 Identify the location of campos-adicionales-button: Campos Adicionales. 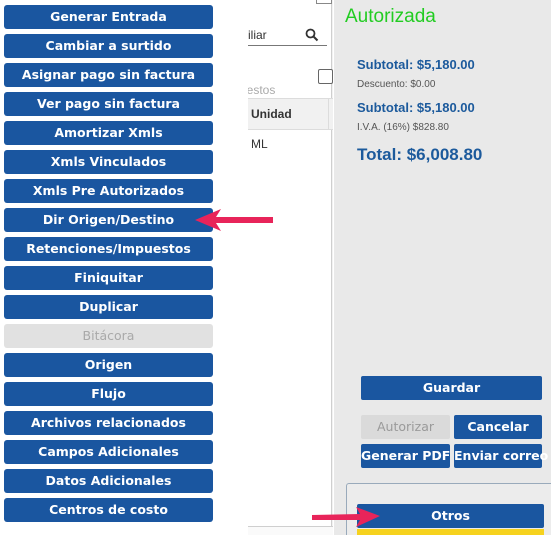
(108, 452).